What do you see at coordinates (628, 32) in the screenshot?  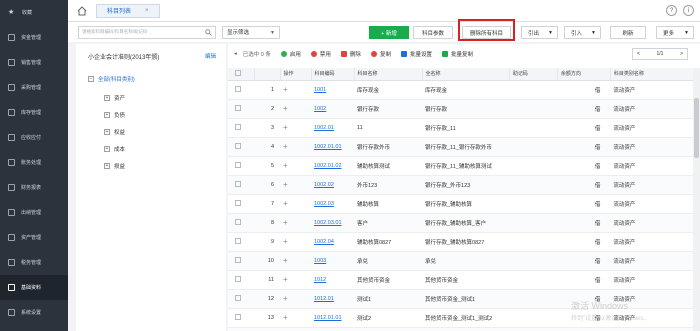 I see `refresh-button: 刷新` at bounding box center [628, 32].